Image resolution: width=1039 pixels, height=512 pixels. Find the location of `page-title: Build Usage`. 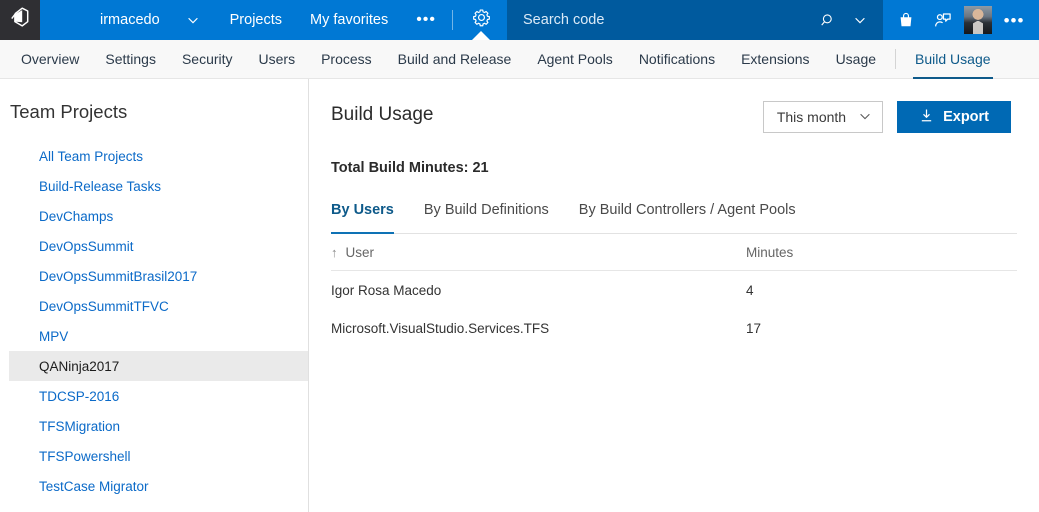

page-title: Build Usage is located at coordinates (382, 114).